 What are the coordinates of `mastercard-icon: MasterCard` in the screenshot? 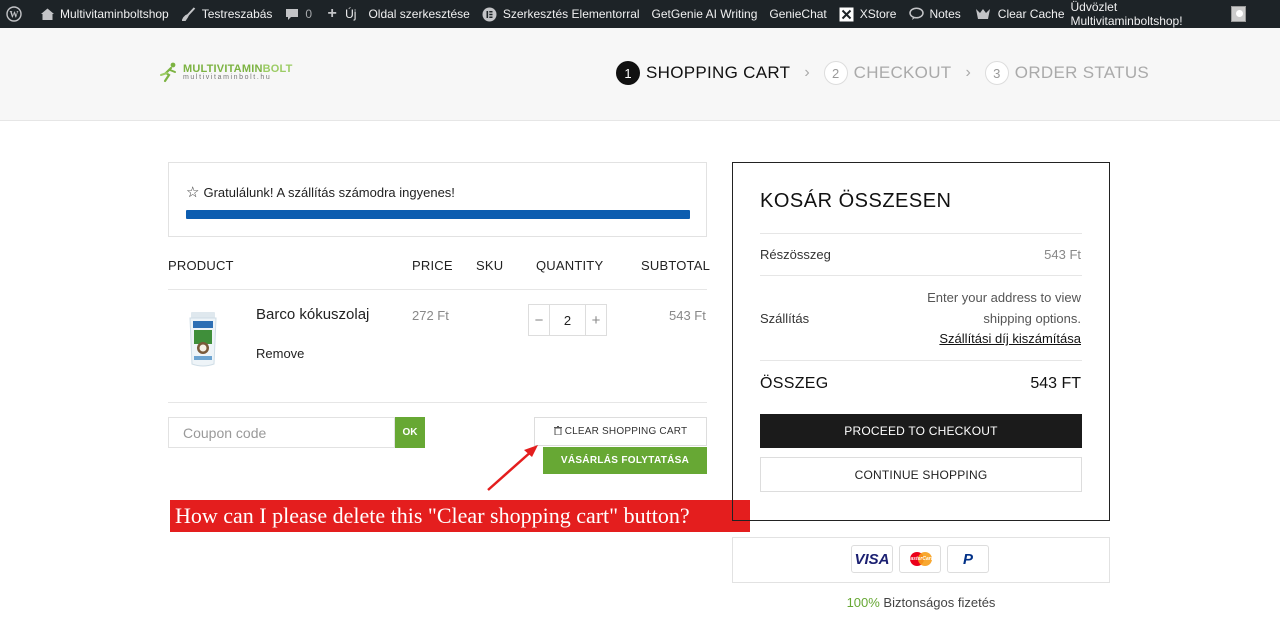 It's located at (920, 559).